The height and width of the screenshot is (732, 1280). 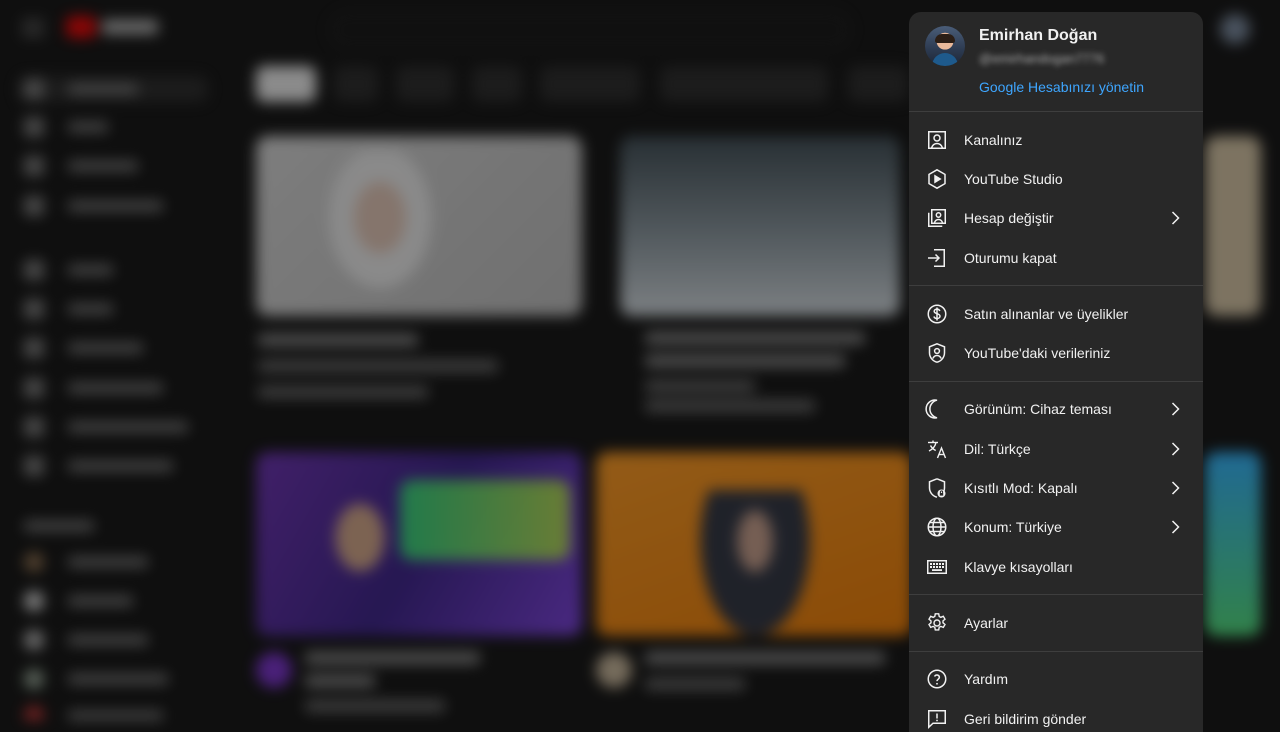 I want to click on menu-section-settings: Ayarlar, so click(x=1056, y=623).